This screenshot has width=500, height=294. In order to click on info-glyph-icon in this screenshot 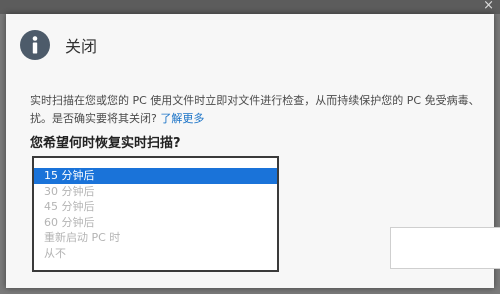, I will do `click(35, 45)`.